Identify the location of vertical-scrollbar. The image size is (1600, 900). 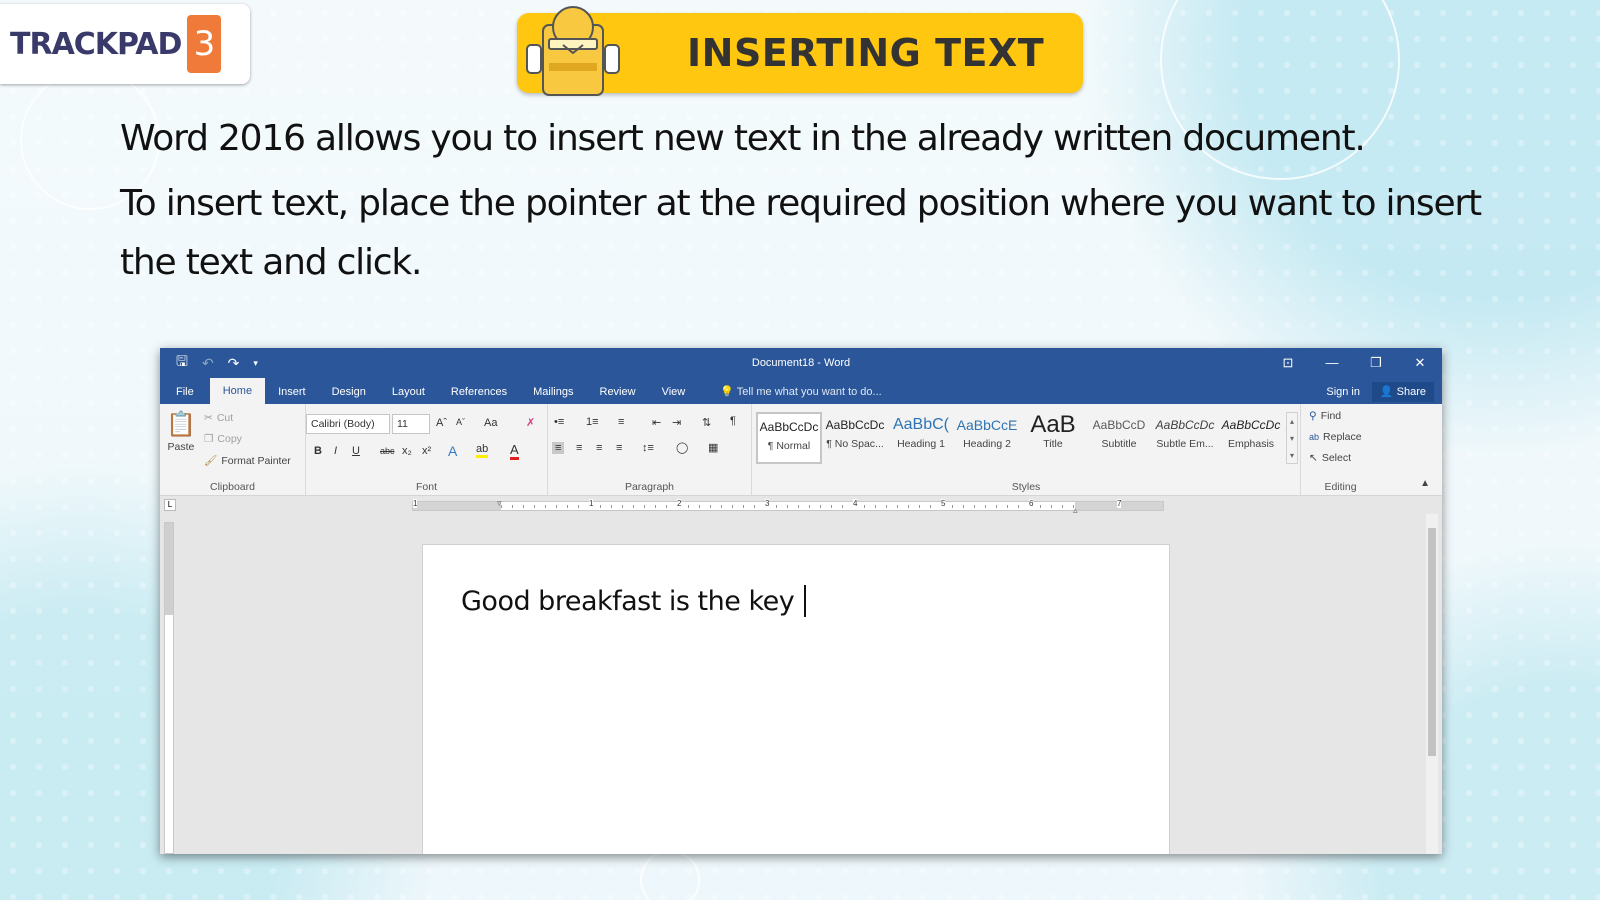
(1432, 684).